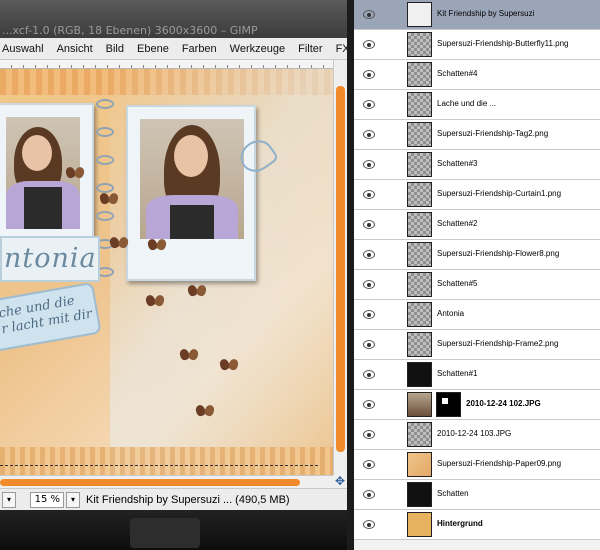 The image size is (600, 550). I want to click on horizontal-scrollbar, so click(166, 481).